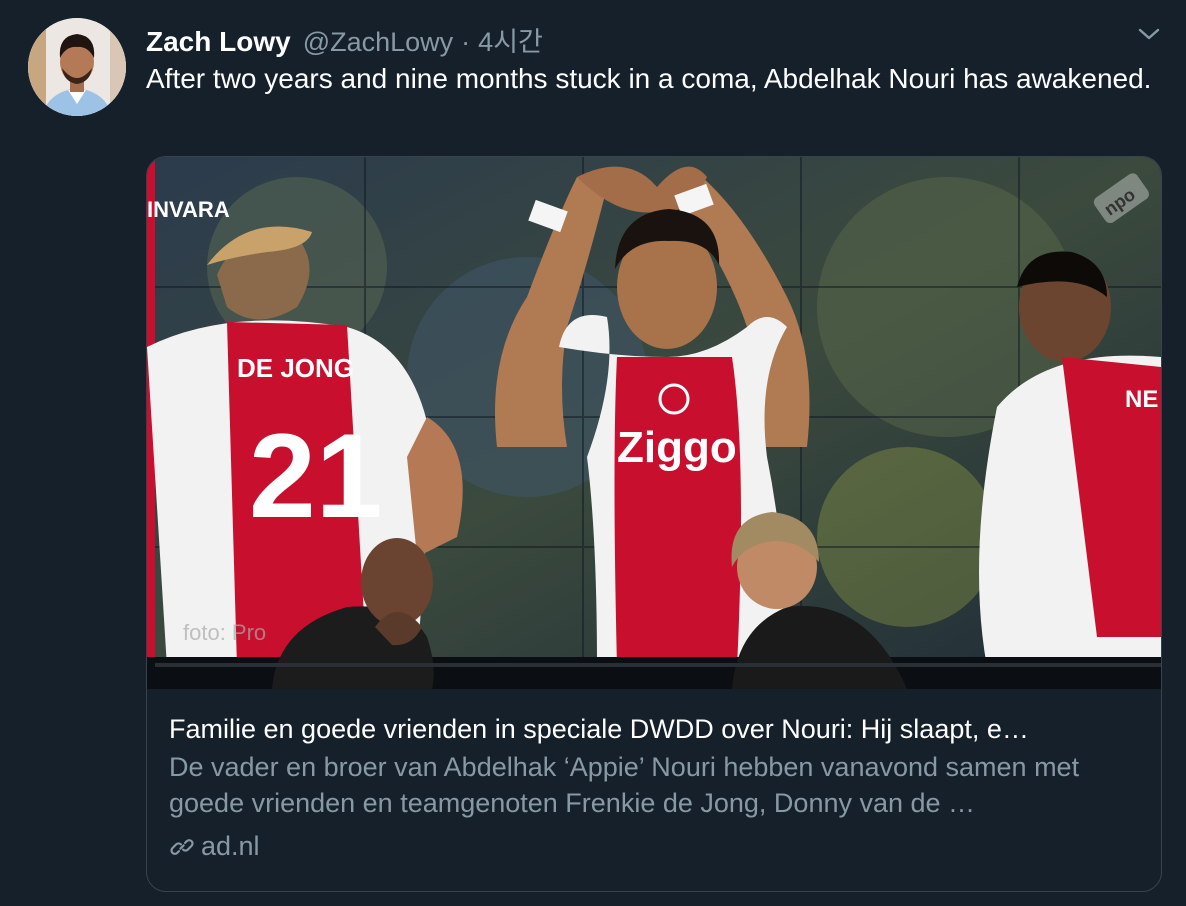 The image size is (1186, 906). What do you see at coordinates (1141, 399) in the screenshot?
I see `svg-text: NE` at bounding box center [1141, 399].